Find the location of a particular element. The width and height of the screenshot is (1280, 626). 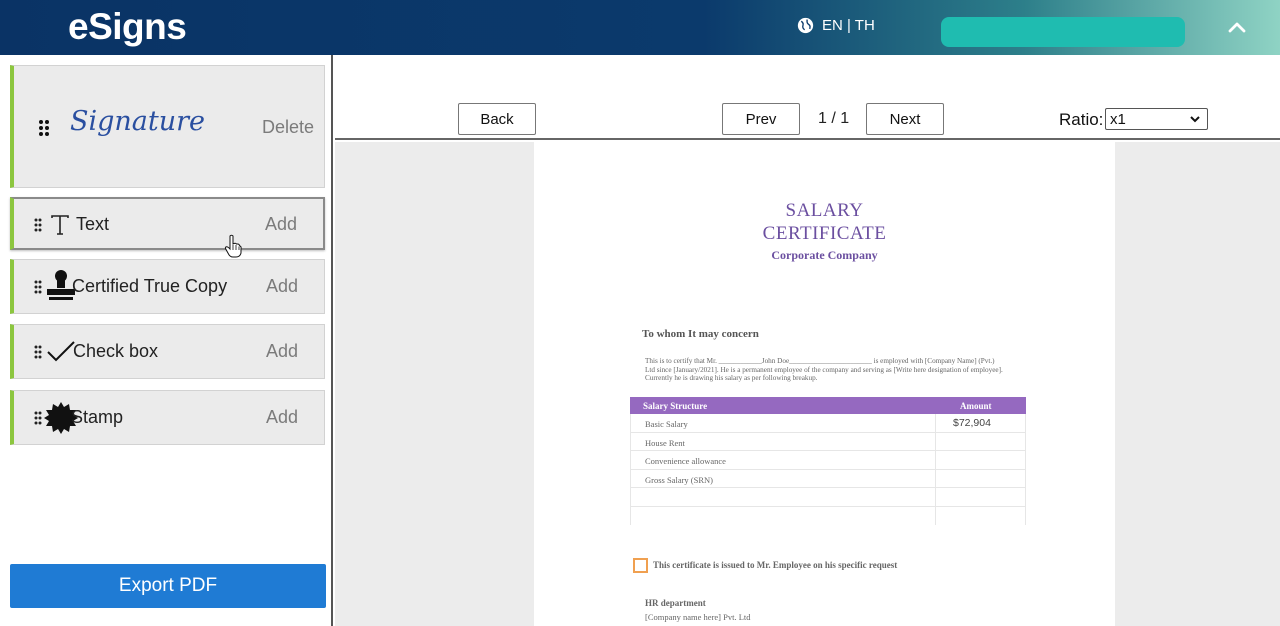

add-checkbox-button: Add is located at coordinates (282, 351).